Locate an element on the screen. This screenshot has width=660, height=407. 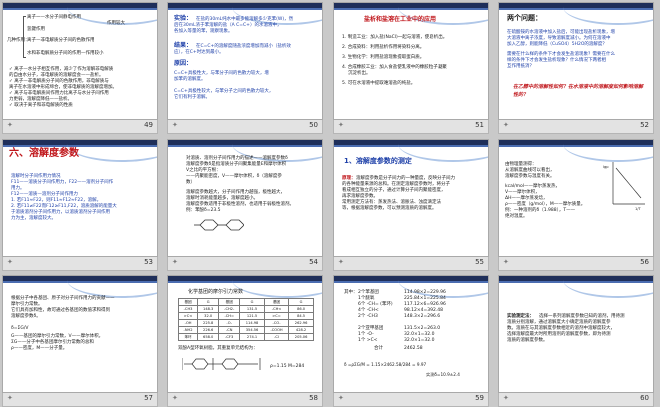
table-cell: -CH< is located at coordinates (276, 309).